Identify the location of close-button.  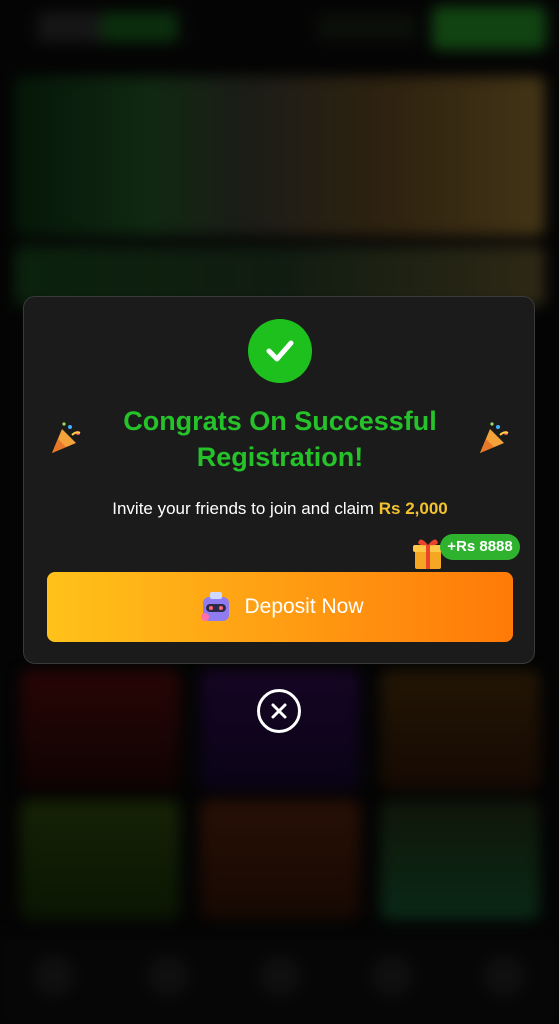
(279, 711).